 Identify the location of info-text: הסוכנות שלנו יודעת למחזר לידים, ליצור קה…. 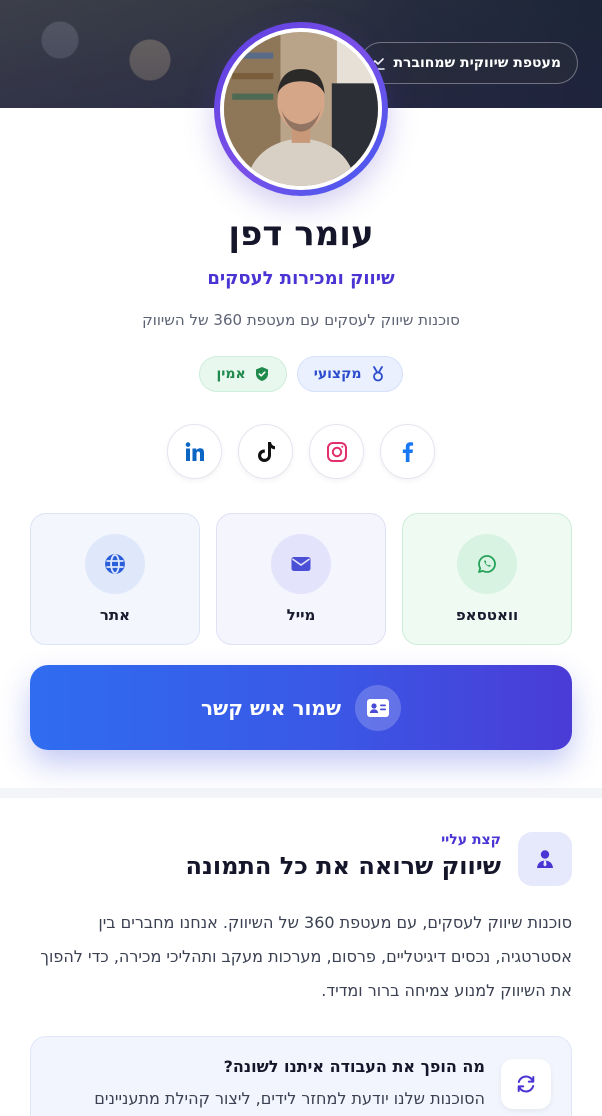
(289, 1098).